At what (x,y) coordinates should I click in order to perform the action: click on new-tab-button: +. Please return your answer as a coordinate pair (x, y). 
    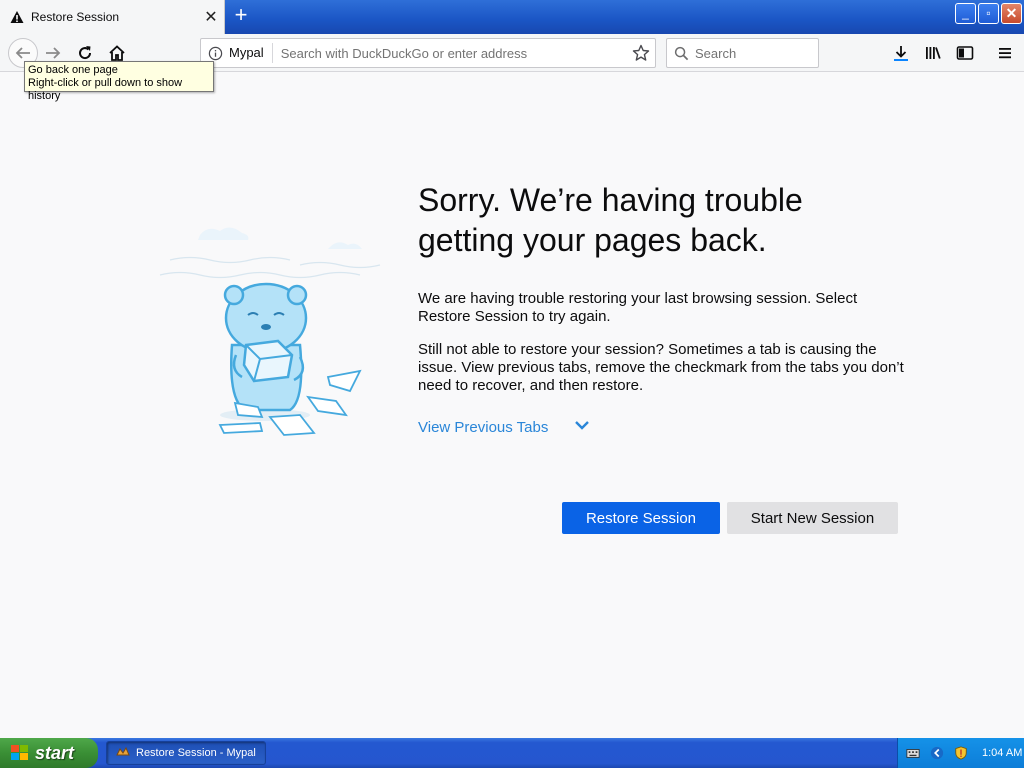
    Looking at the image, I should click on (241, 16).